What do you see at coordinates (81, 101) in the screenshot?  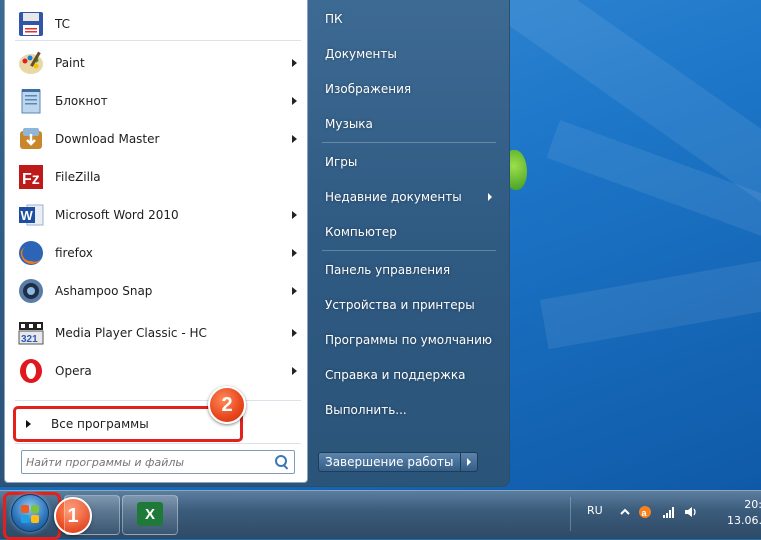 I see `program-label: Блокнот` at bounding box center [81, 101].